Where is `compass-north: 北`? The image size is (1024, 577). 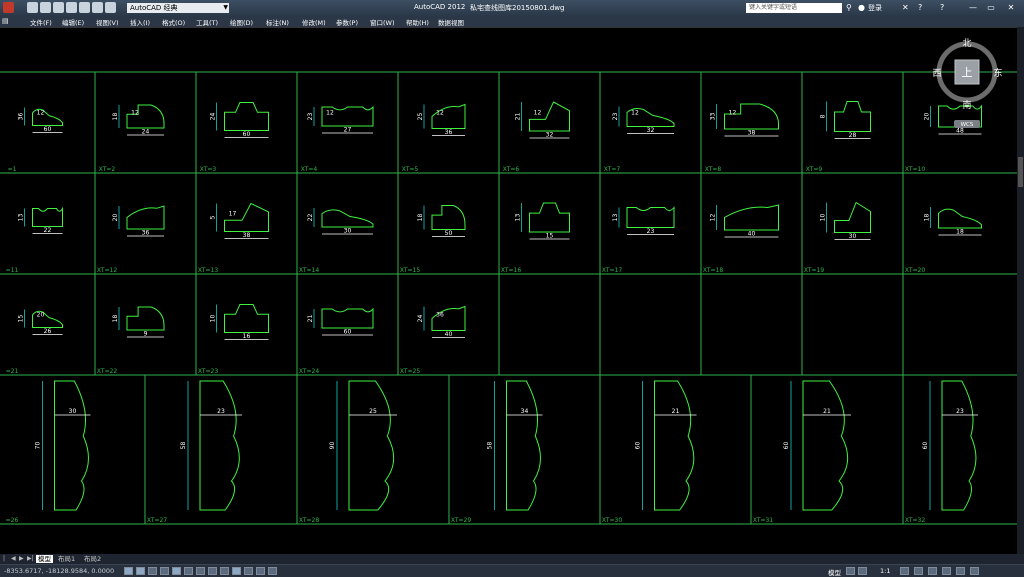 compass-north: 北 is located at coordinates (966, 43).